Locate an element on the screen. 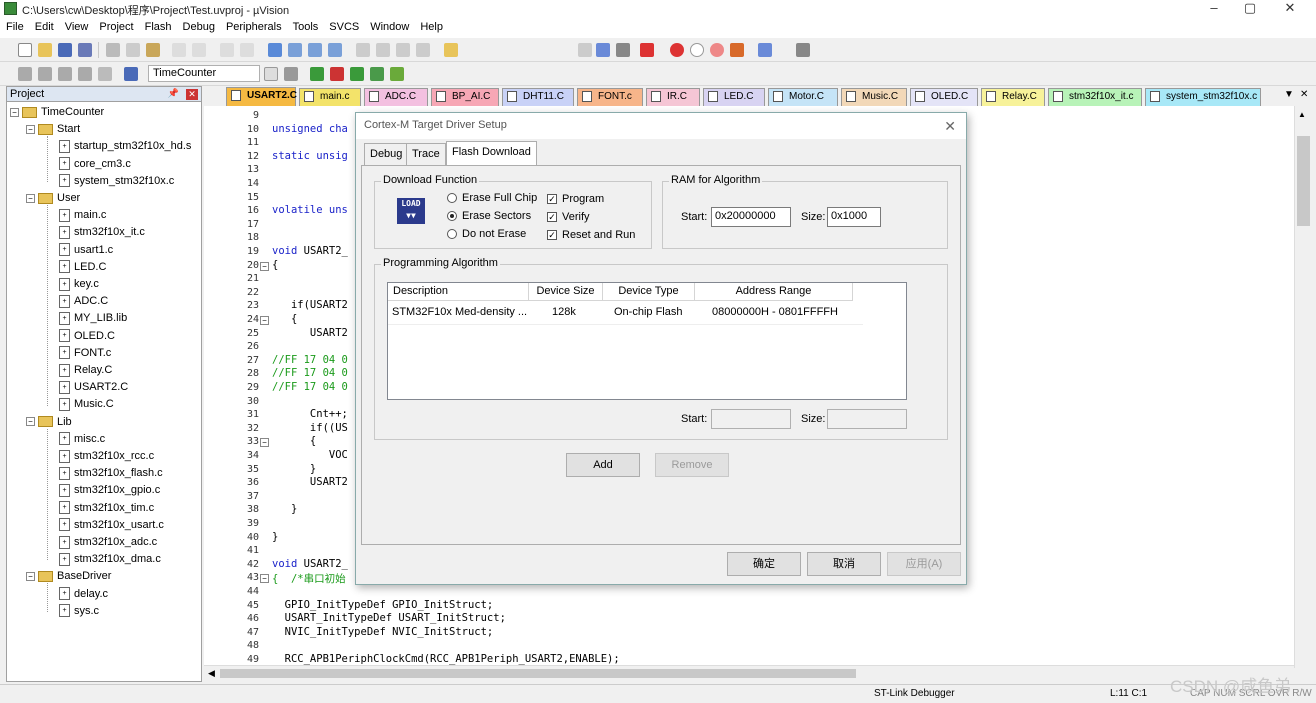 This screenshot has height=703, width=1316. collapse-icon: − is located at coordinates (30, 129).